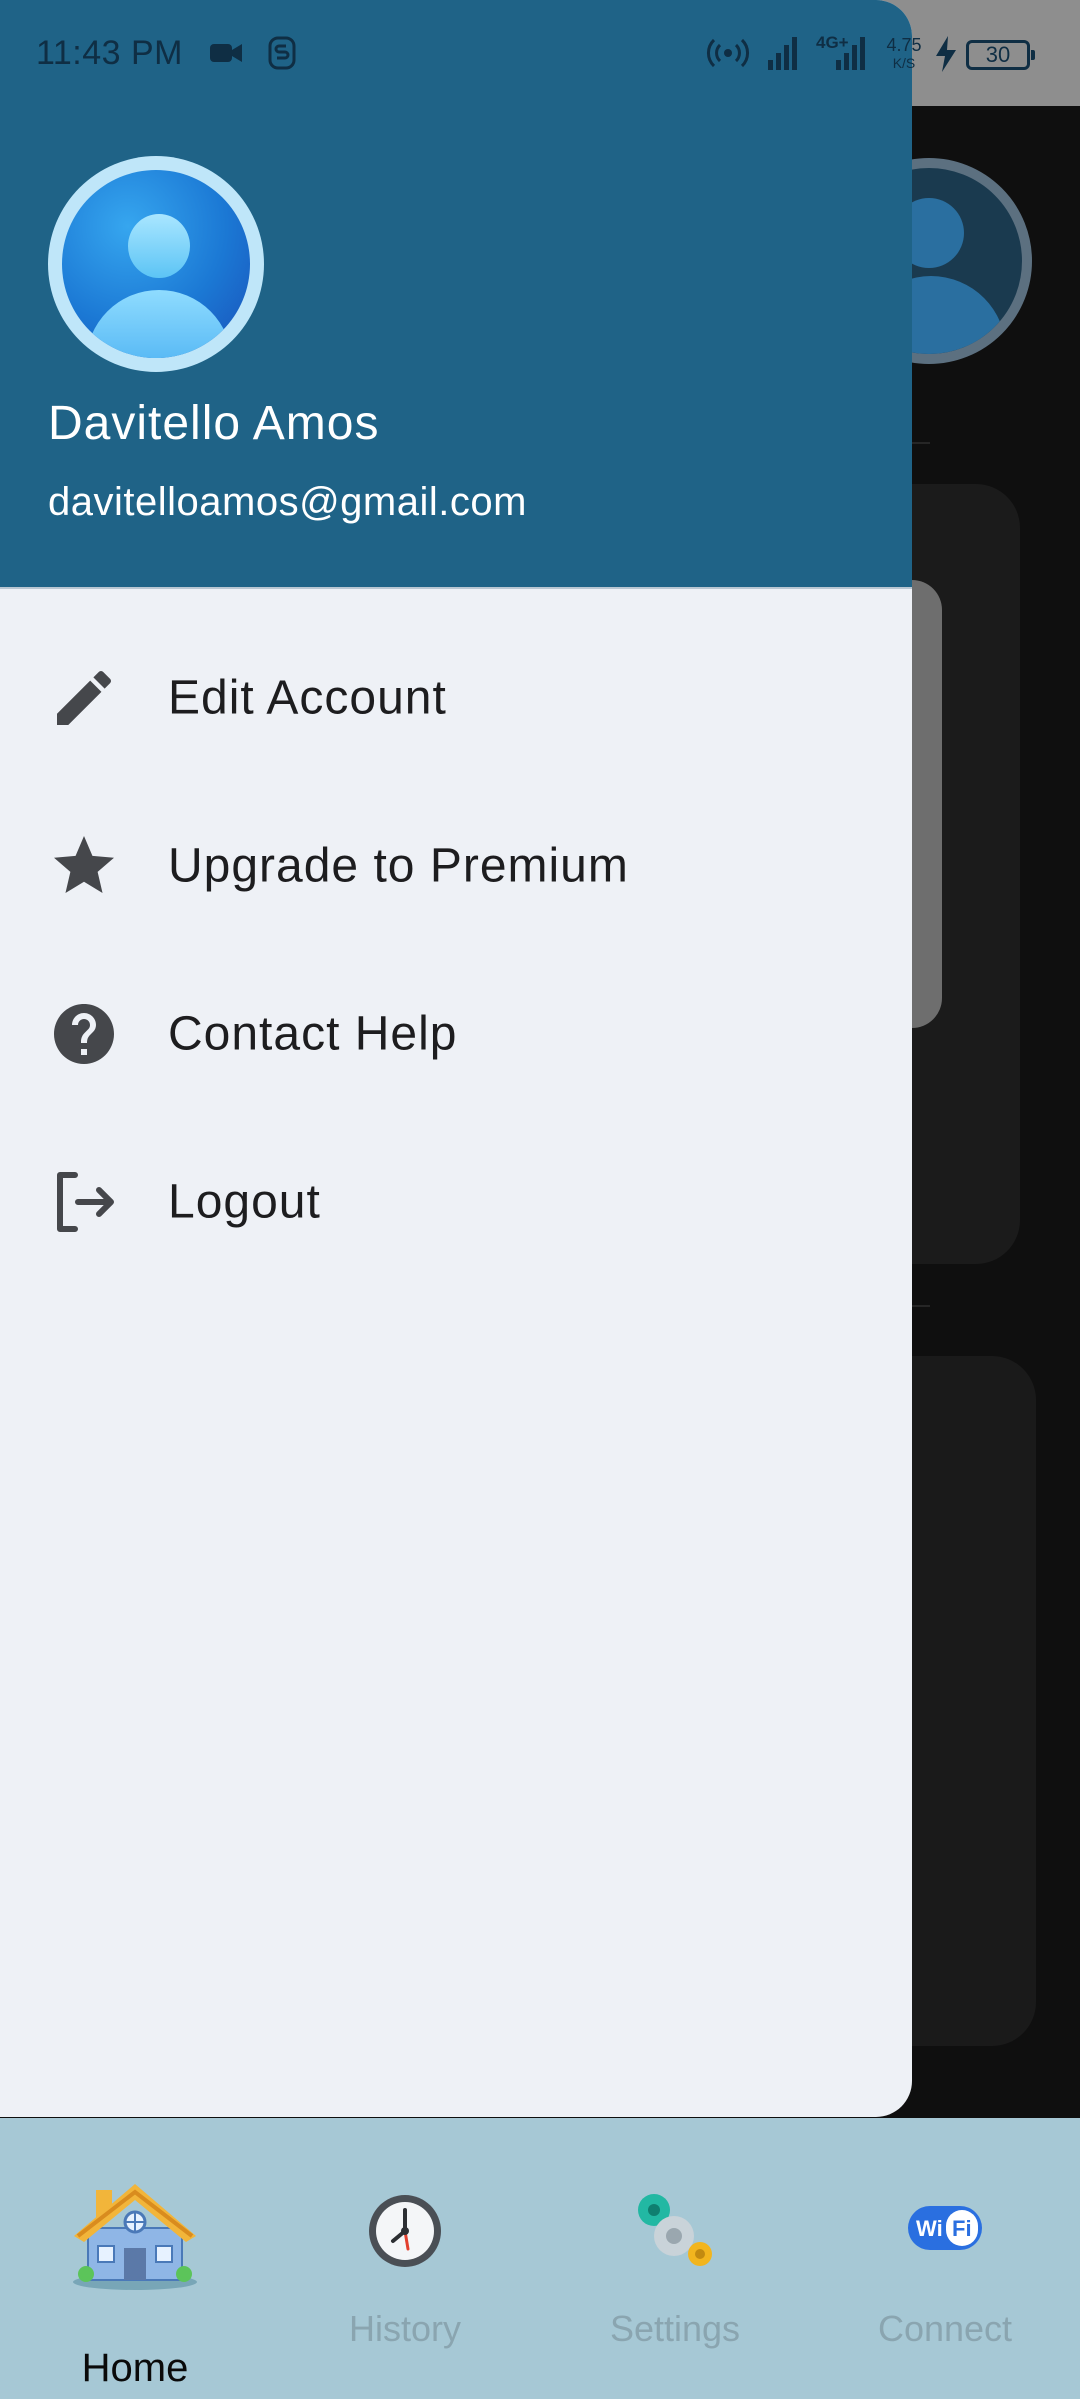 The image size is (1080, 2399). I want to click on gears-icon, so click(675, 2230).